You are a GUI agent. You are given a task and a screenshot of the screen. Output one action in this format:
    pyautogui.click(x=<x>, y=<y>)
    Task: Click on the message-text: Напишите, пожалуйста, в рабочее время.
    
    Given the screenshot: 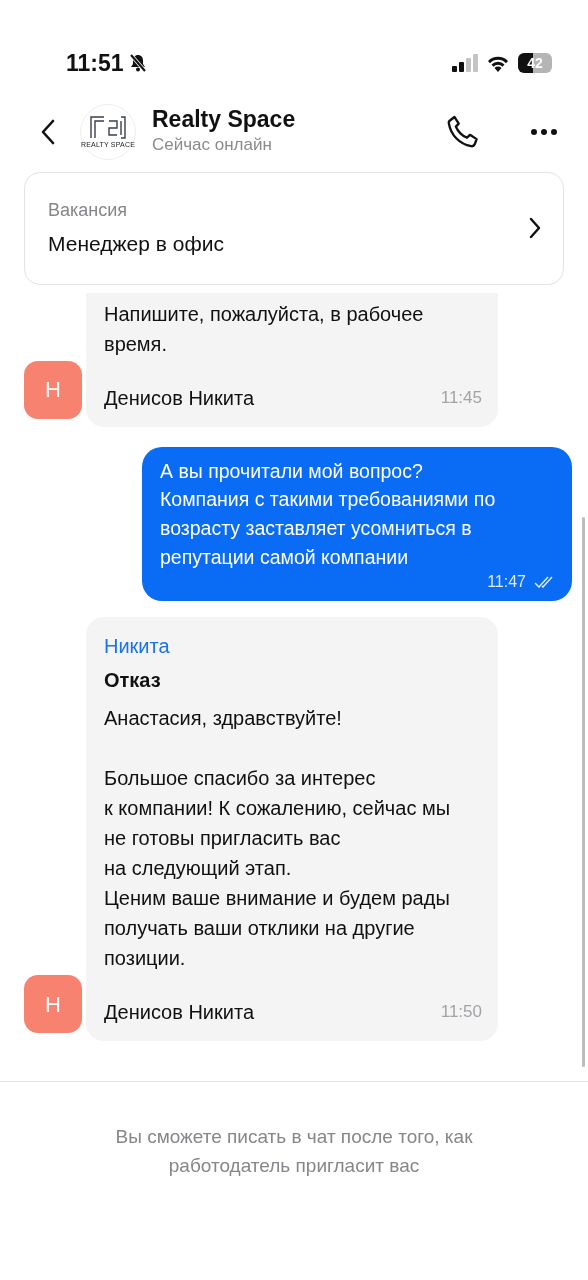 What is the action you would take?
    pyautogui.click(x=264, y=329)
    